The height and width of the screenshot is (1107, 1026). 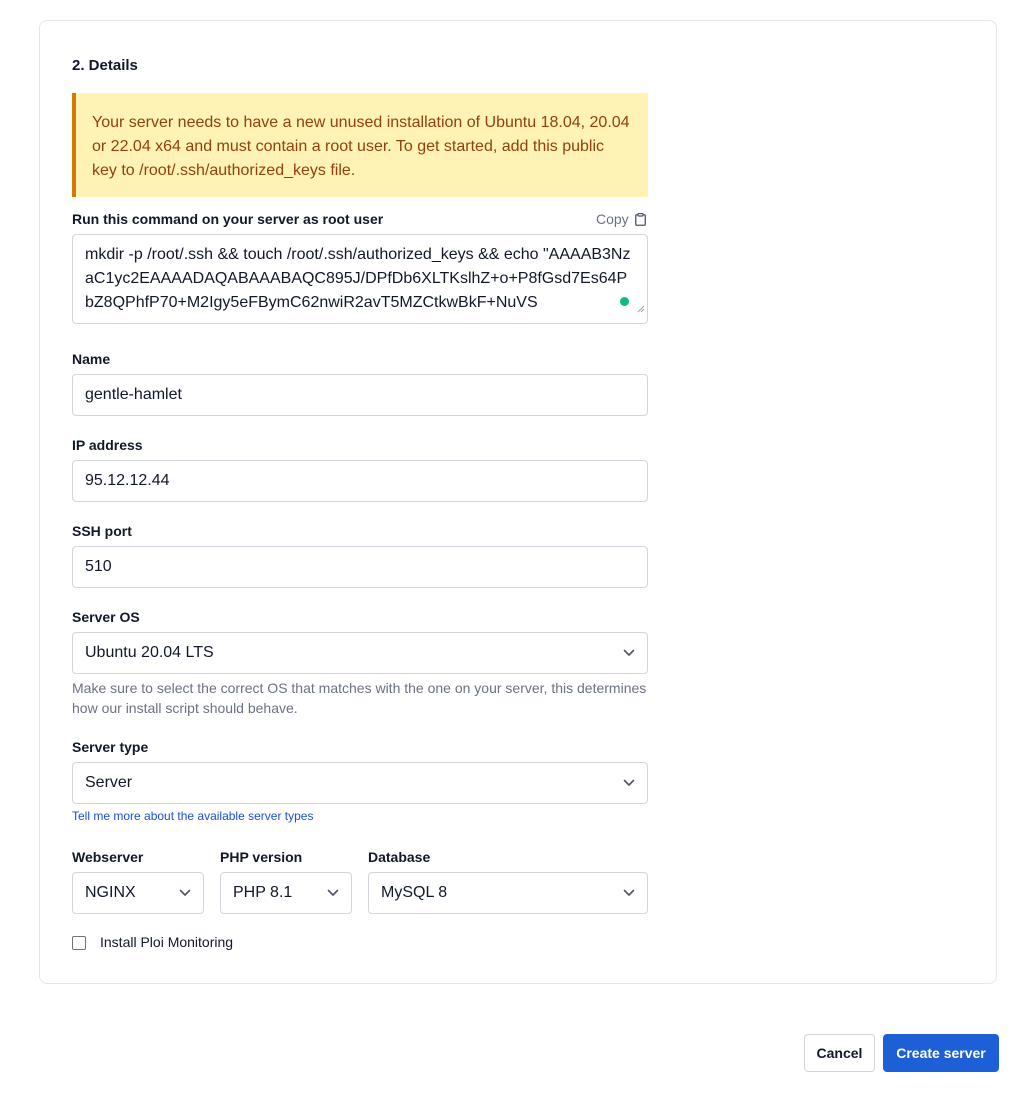 What do you see at coordinates (360, 567) in the screenshot?
I see `ssh-port-input: 510` at bounding box center [360, 567].